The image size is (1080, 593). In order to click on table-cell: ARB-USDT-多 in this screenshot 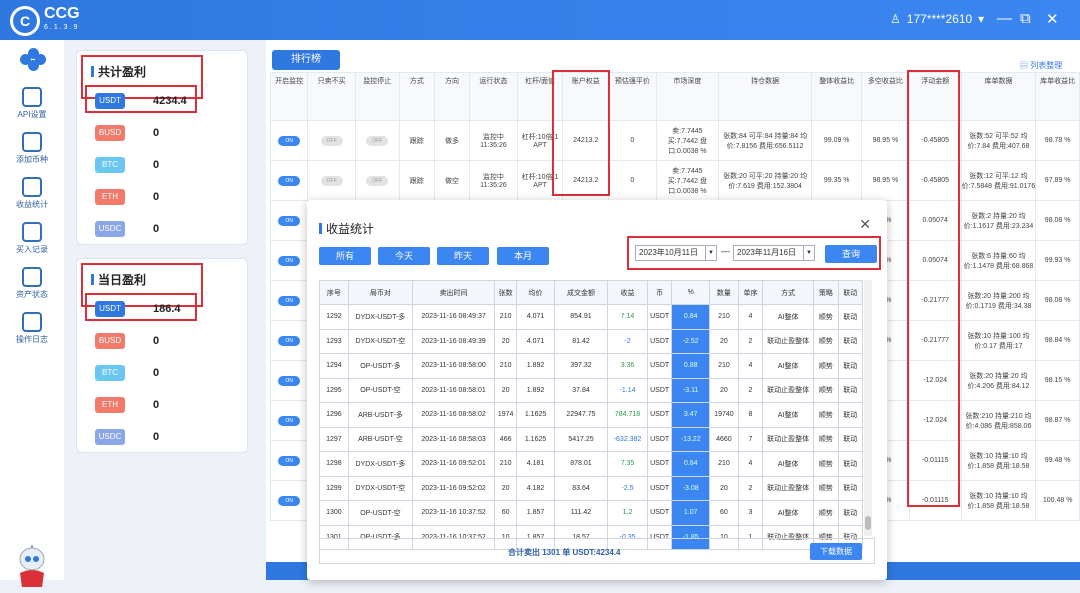, I will do `click(380, 415)`.